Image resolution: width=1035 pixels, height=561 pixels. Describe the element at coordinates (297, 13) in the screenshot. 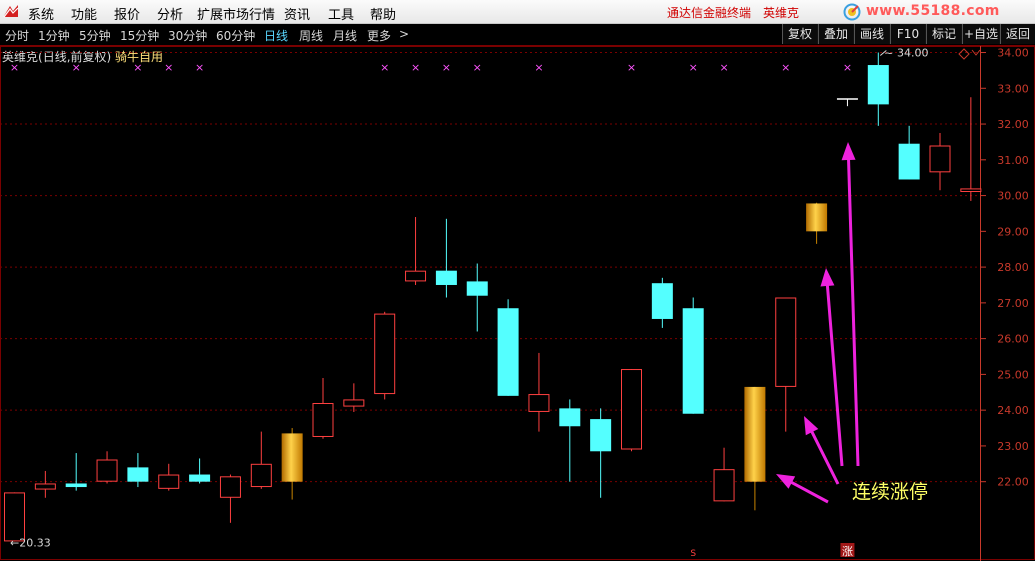

I see `menu-news: 资讯` at that location.